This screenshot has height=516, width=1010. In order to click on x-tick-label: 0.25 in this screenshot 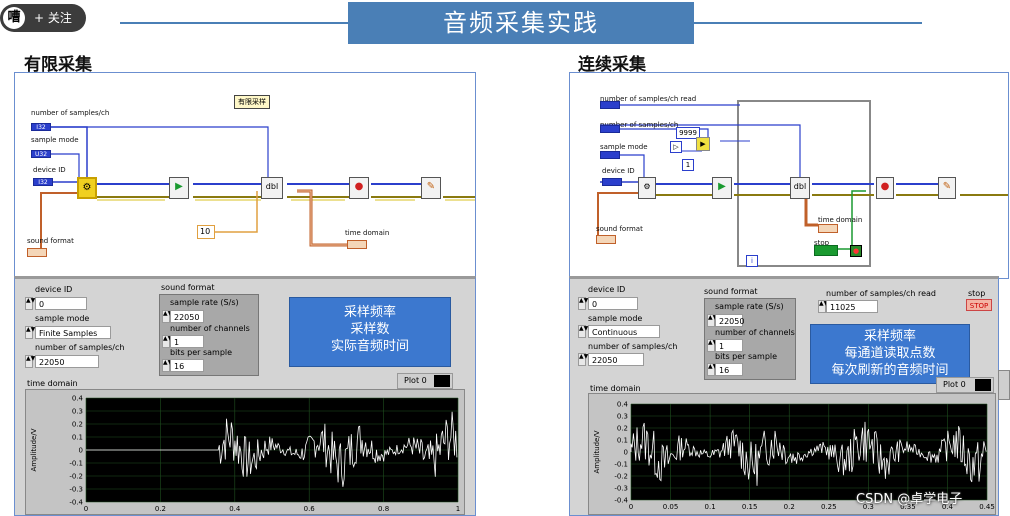, I will do `click(829, 507)`.